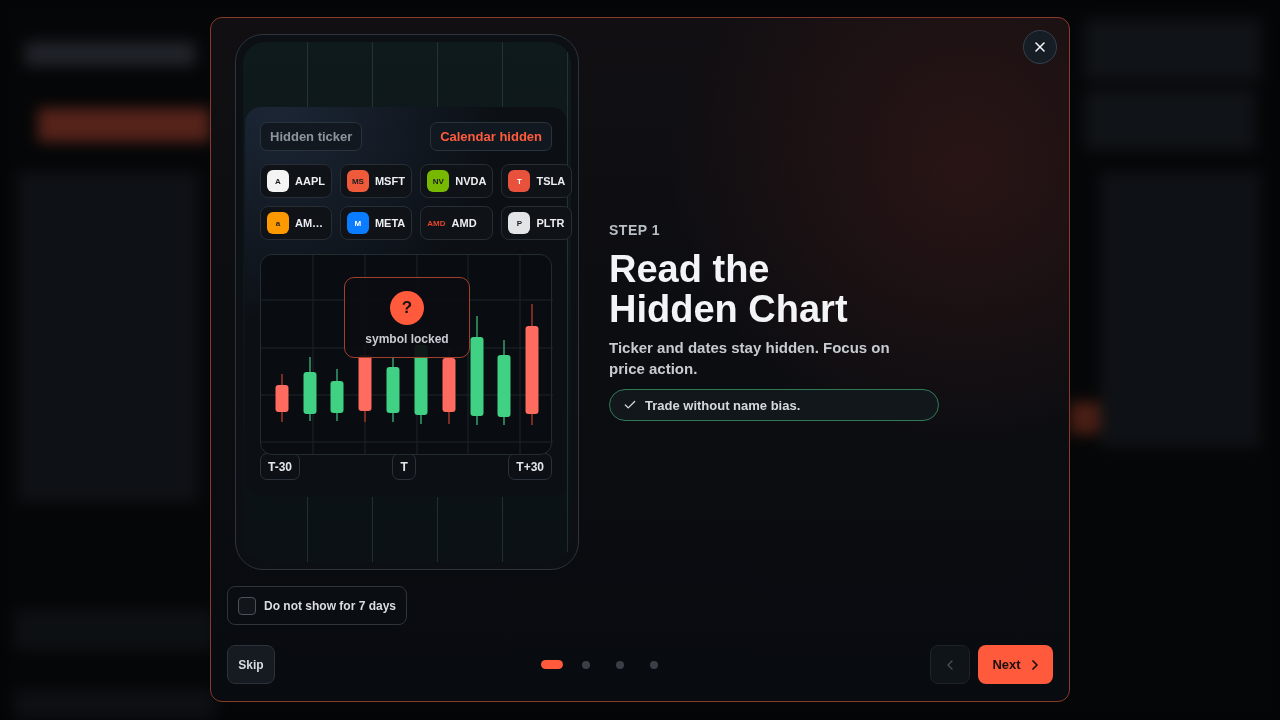 The width and height of the screenshot is (1280, 720). I want to click on ticker-logo: P, so click(519, 223).